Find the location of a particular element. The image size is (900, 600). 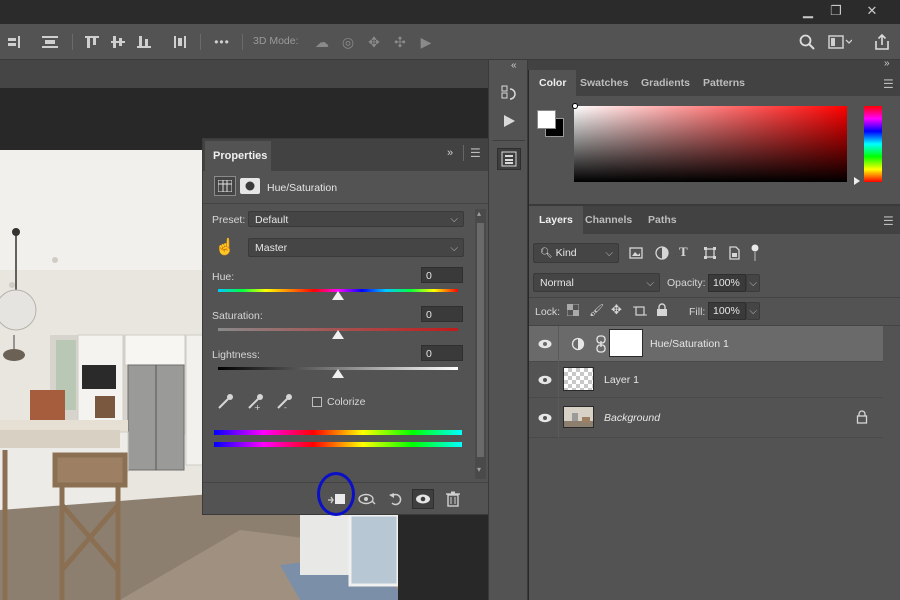

align-bottom-edges-icon is located at coordinates (144, 42).